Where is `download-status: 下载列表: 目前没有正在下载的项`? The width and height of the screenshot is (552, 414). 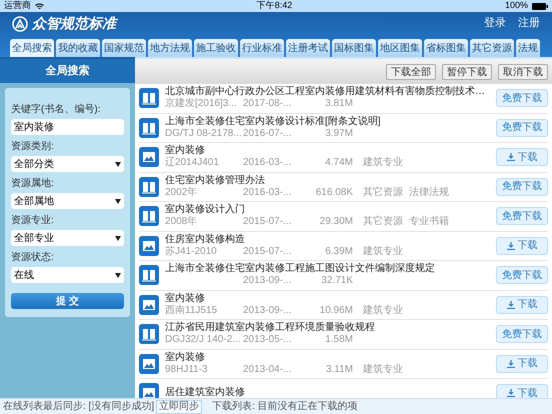
download-status: 下载列表: 目前没有正在下载的项 is located at coordinates (285, 407).